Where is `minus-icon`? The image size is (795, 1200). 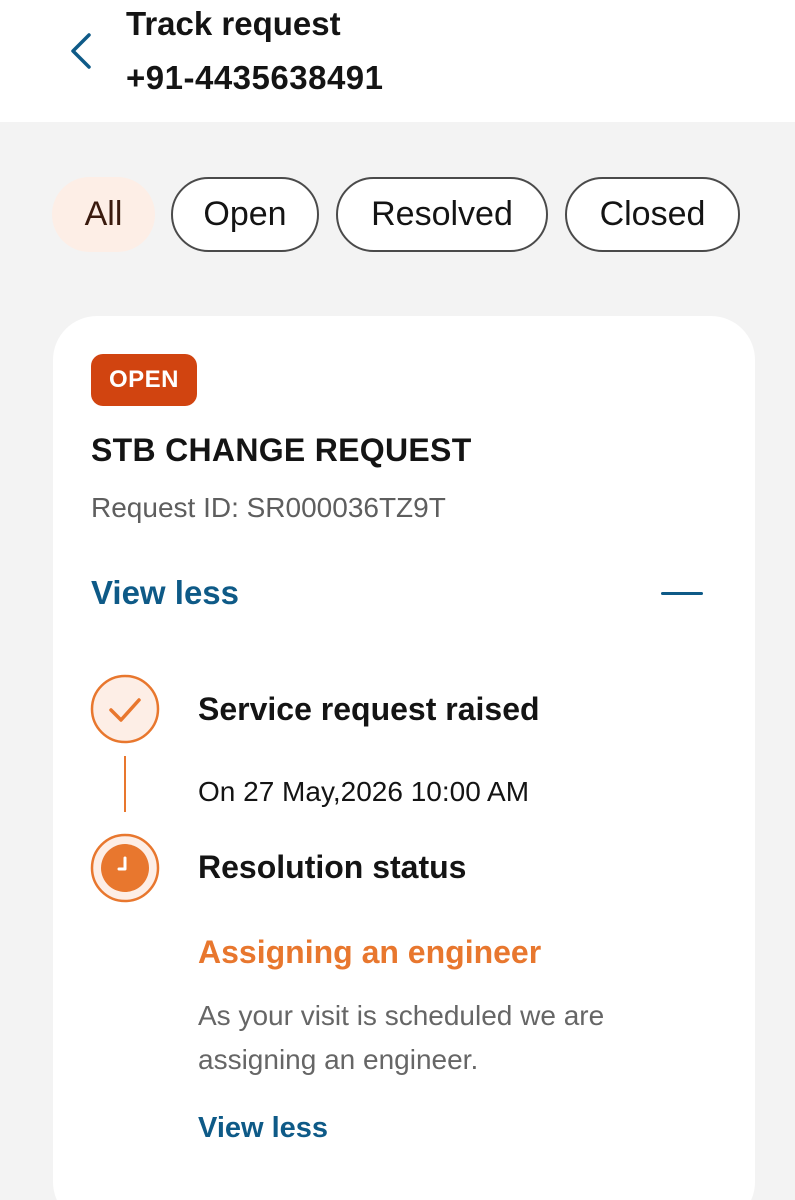 minus-icon is located at coordinates (682, 593).